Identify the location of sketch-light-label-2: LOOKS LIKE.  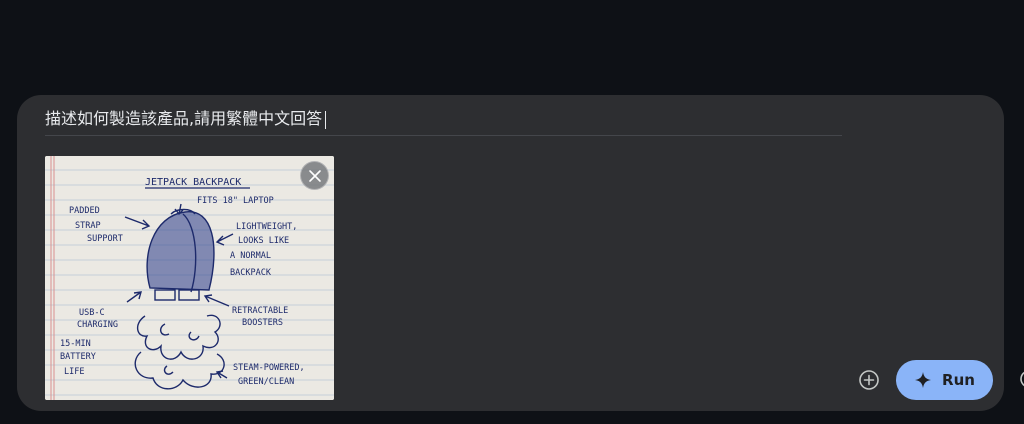
(263, 241).